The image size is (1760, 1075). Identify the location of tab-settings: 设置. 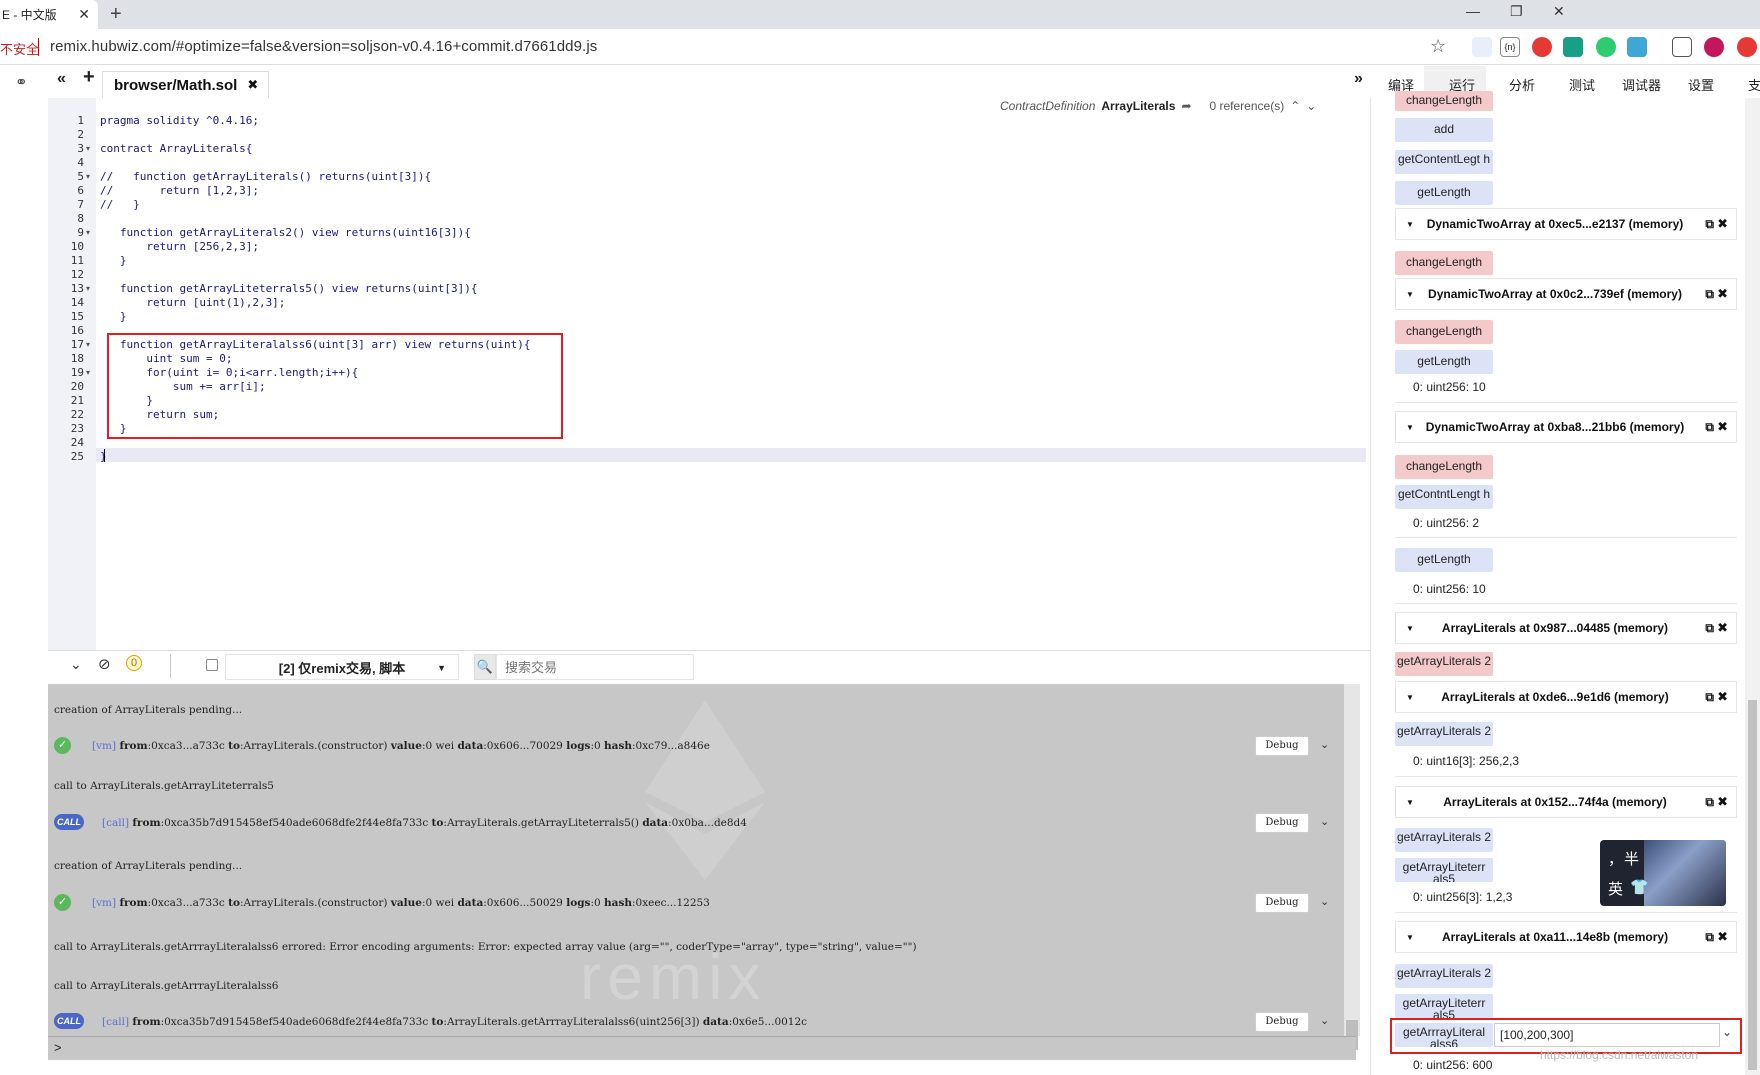
(1701, 84).